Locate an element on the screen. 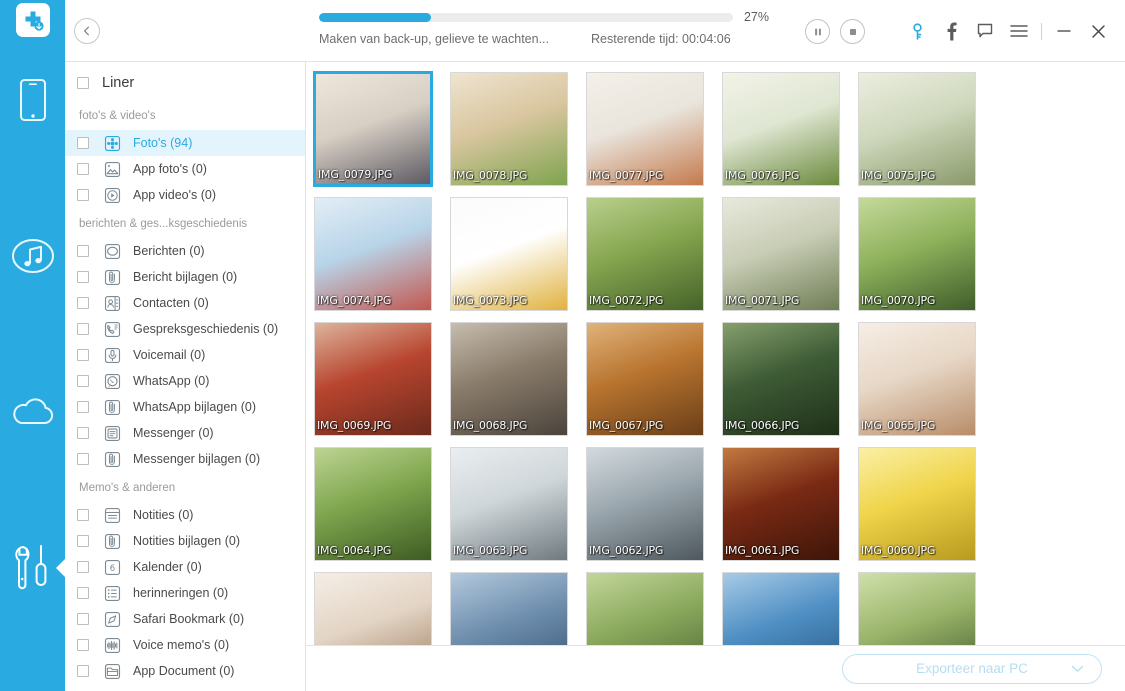 Image resolution: width=1125 pixels, height=691 pixels. sidebar-item-label: Bericht bijlagen (0) is located at coordinates (185, 277).